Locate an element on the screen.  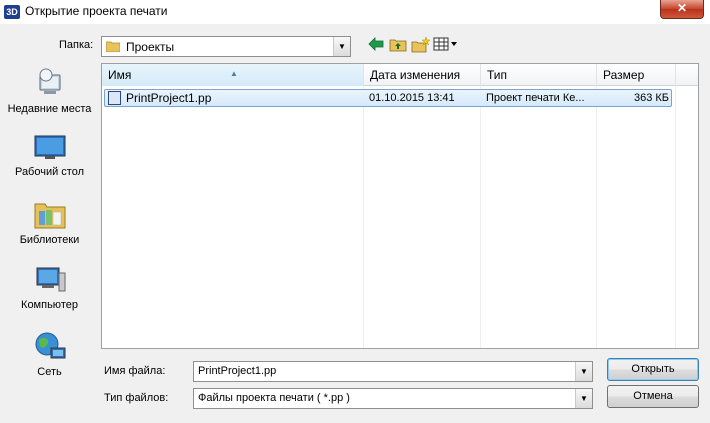
filetype-label: Тип файлов: is located at coordinates (136, 398).